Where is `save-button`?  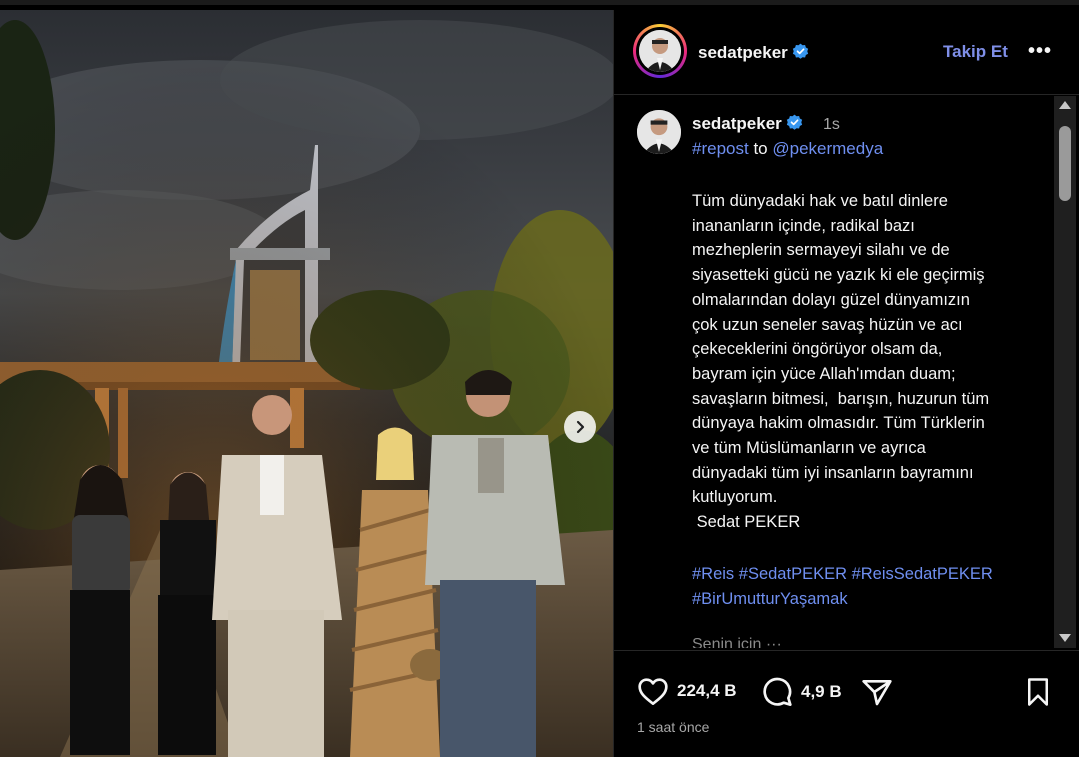 save-button is located at coordinates (1038, 692).